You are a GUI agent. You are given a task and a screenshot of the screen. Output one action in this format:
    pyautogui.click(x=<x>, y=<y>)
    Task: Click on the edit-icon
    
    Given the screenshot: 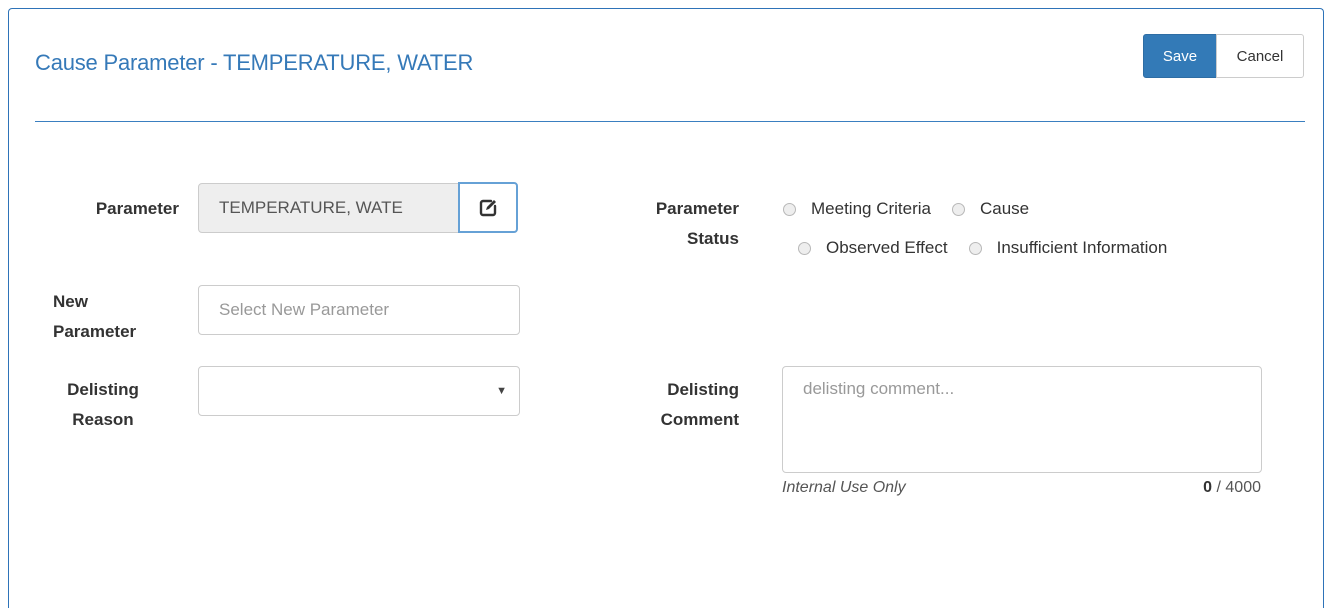 What is the action you would take?
    pyautogui.click(x=488, y=207)
    